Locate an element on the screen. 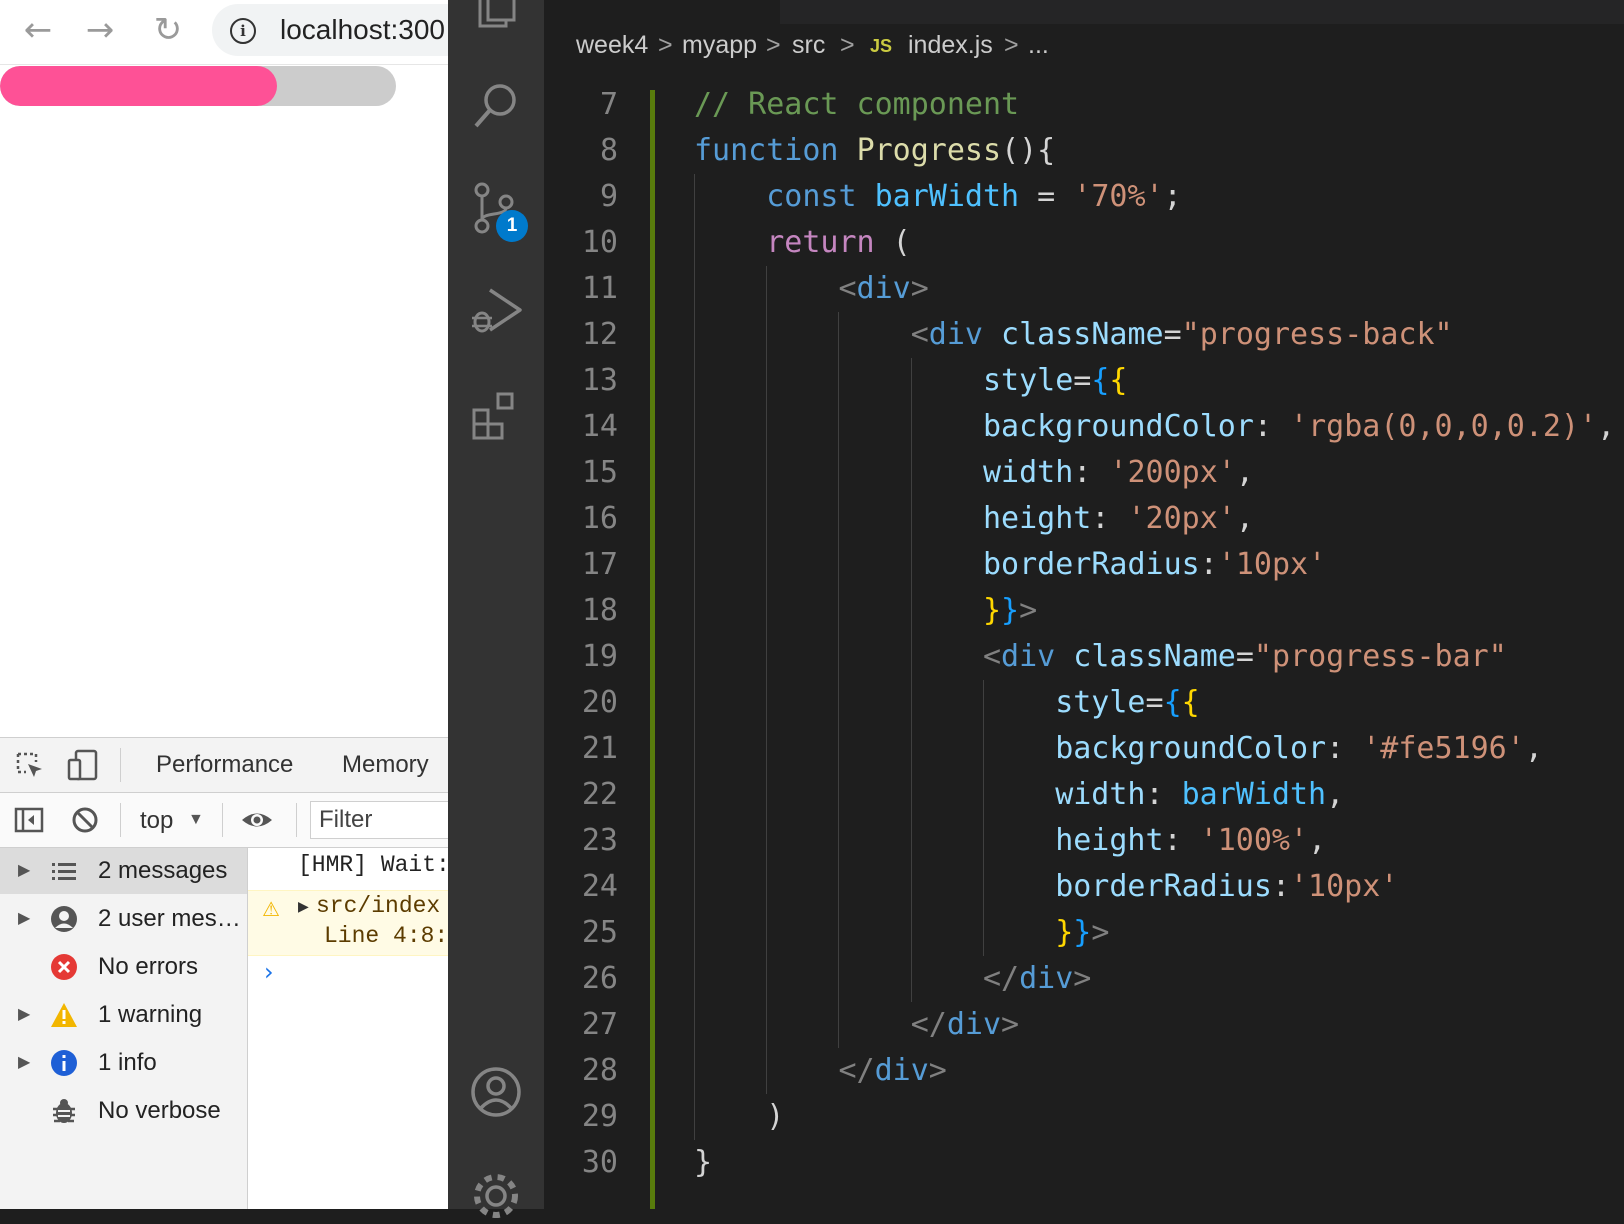  bug-icon is located at coordinates (64, 1111).